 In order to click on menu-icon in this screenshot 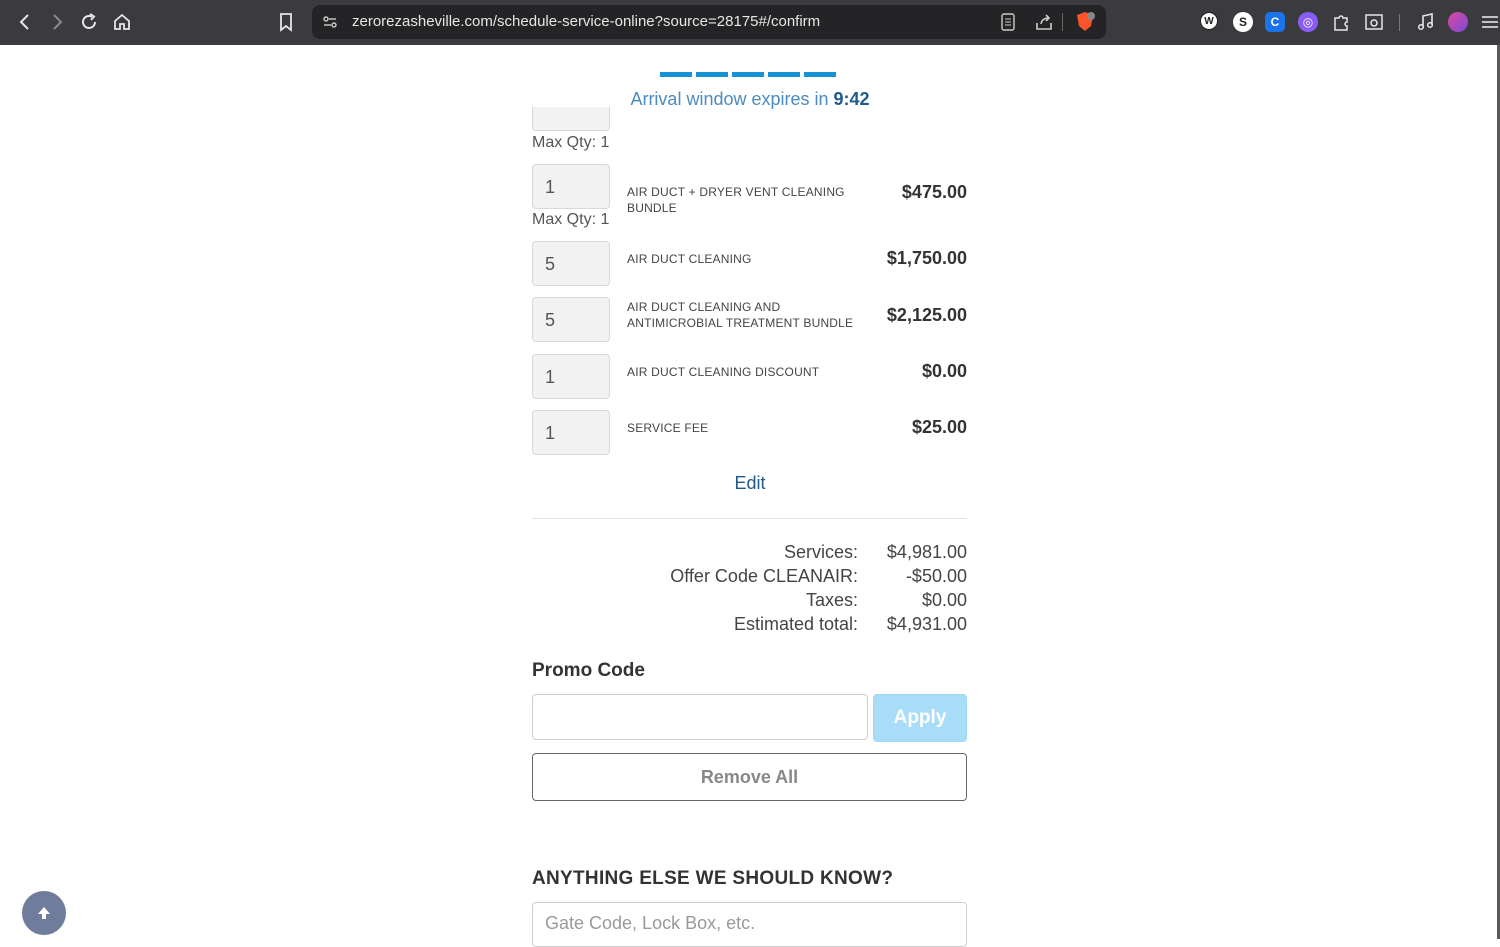, I will do `click(1490, 22)`.